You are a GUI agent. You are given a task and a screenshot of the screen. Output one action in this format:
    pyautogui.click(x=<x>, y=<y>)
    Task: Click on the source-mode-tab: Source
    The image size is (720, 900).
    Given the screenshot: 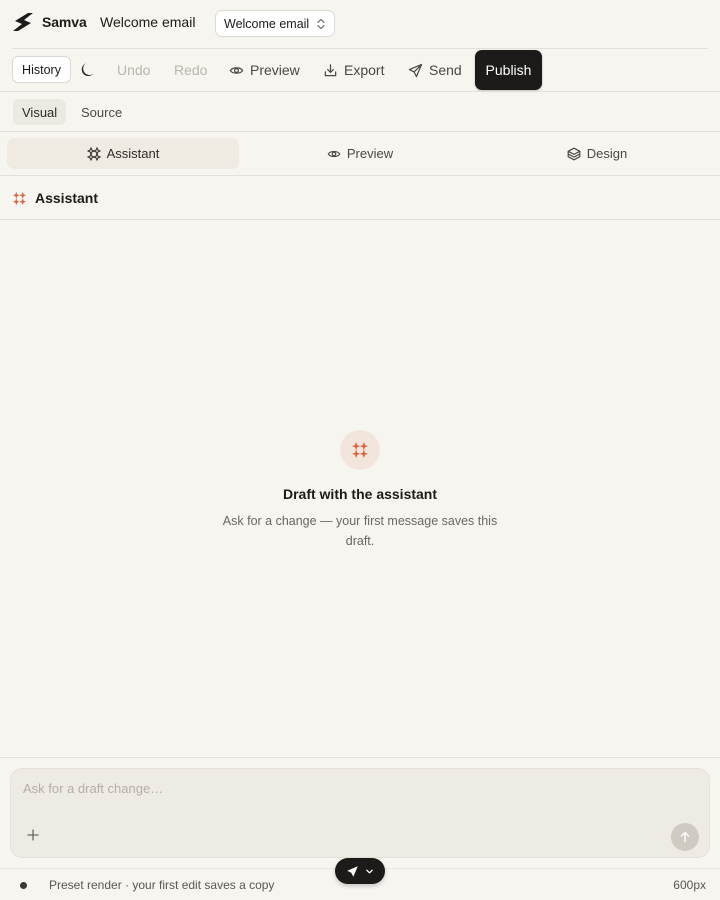 What is the action you would take?
    pyautogui.click(x=101, y=112)
    